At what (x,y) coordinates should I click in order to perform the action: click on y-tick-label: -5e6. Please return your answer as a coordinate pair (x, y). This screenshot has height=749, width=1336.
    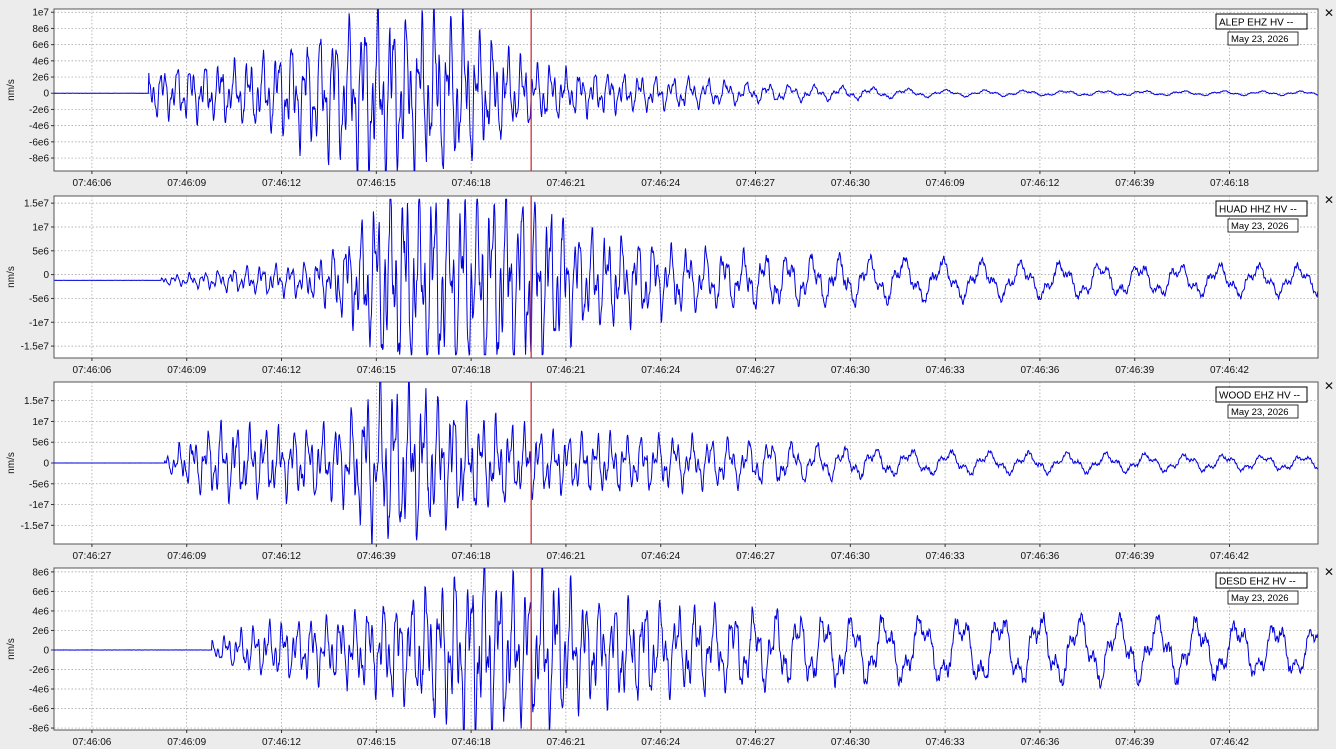
    Looking at the image, I should click on (39, 484).